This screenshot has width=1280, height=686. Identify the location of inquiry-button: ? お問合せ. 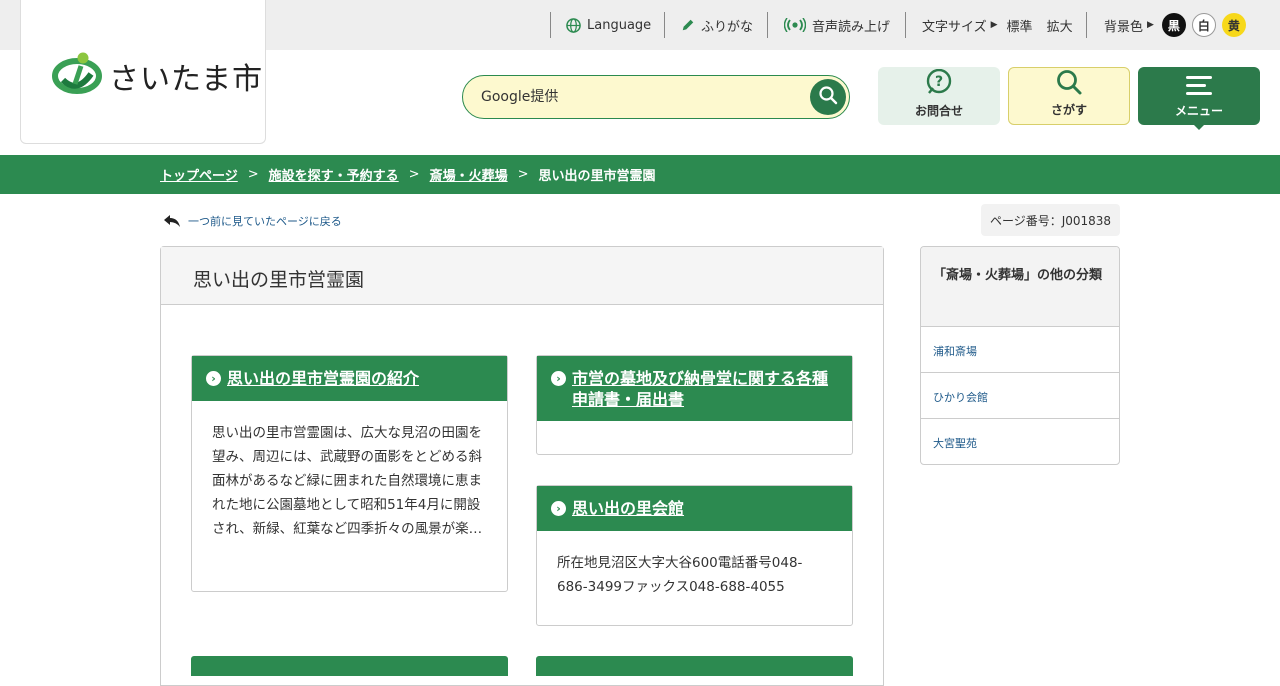
(939, 96).